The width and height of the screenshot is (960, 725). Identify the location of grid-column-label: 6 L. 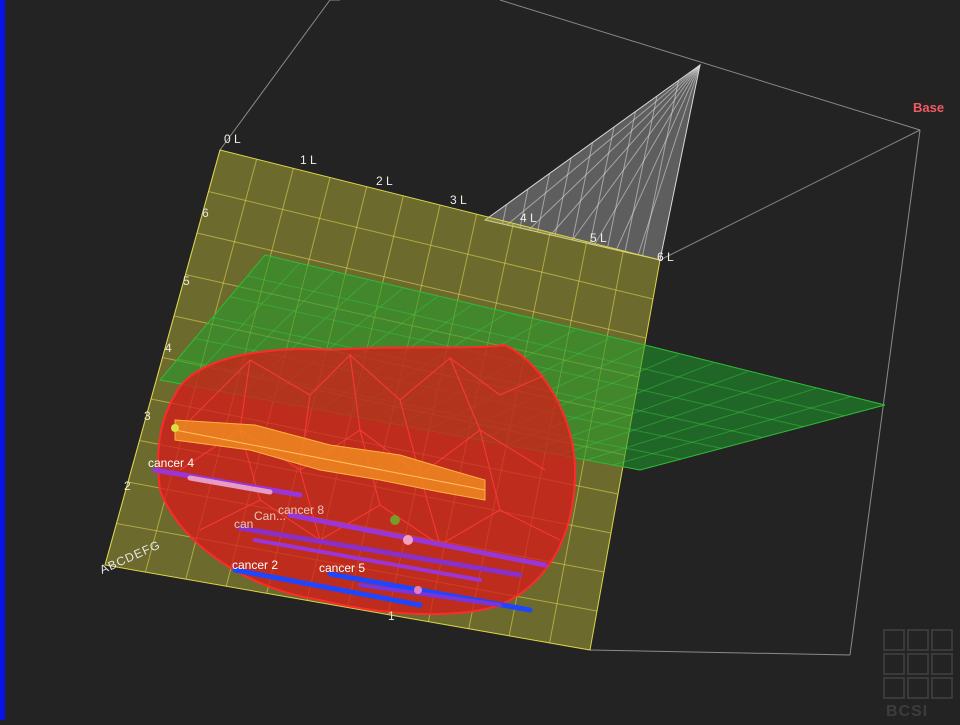
(665, 257).